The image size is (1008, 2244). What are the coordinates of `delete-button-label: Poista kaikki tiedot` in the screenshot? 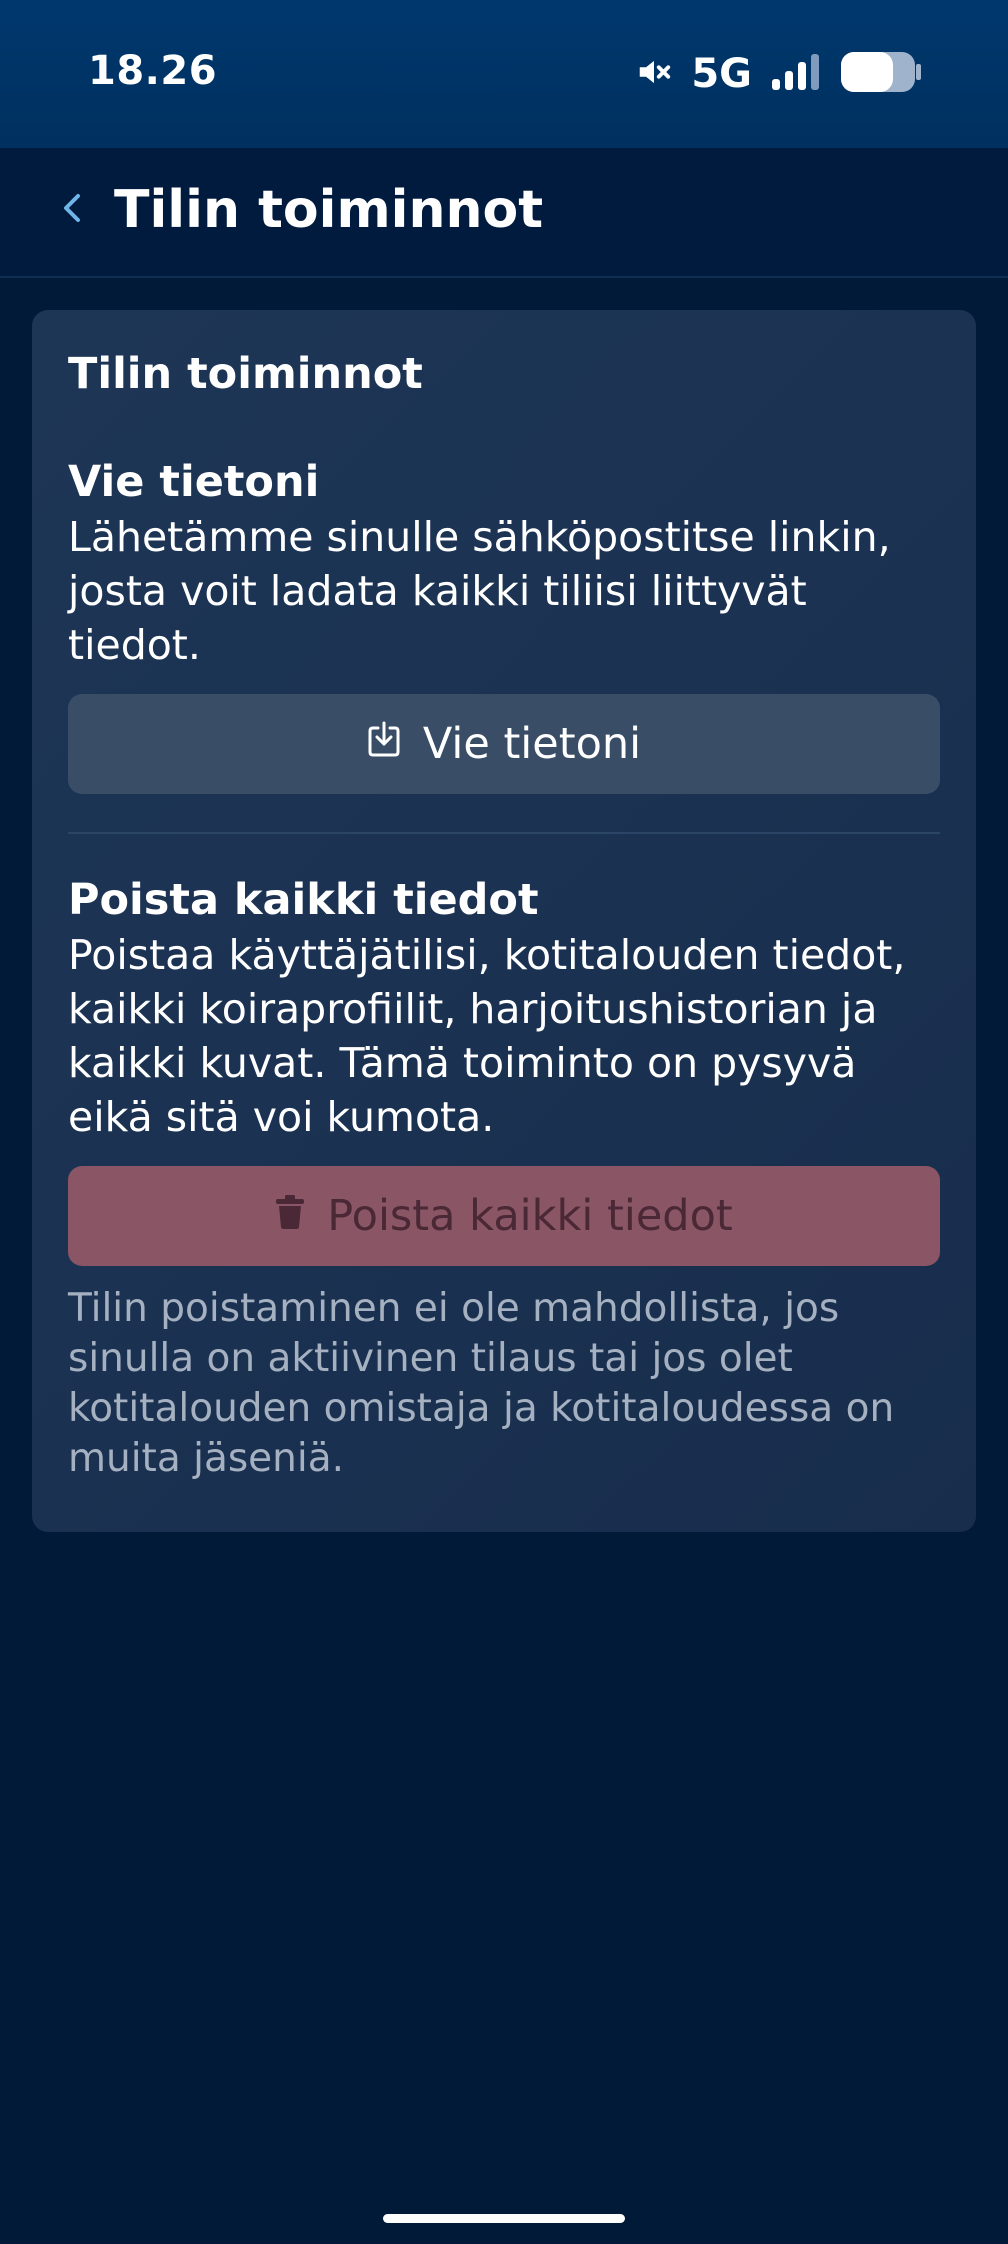 It's located at (530, 1216).